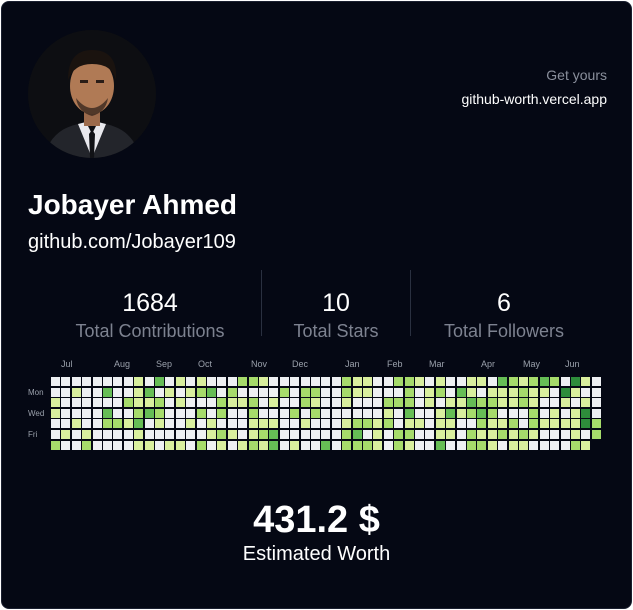 Image resolution: width=633 pixels, height=610 pixels. What do you see at coordinates (336, 331) in the screenshot?
I see `stat-label: Total Stars` at bounding box center [336, 331].